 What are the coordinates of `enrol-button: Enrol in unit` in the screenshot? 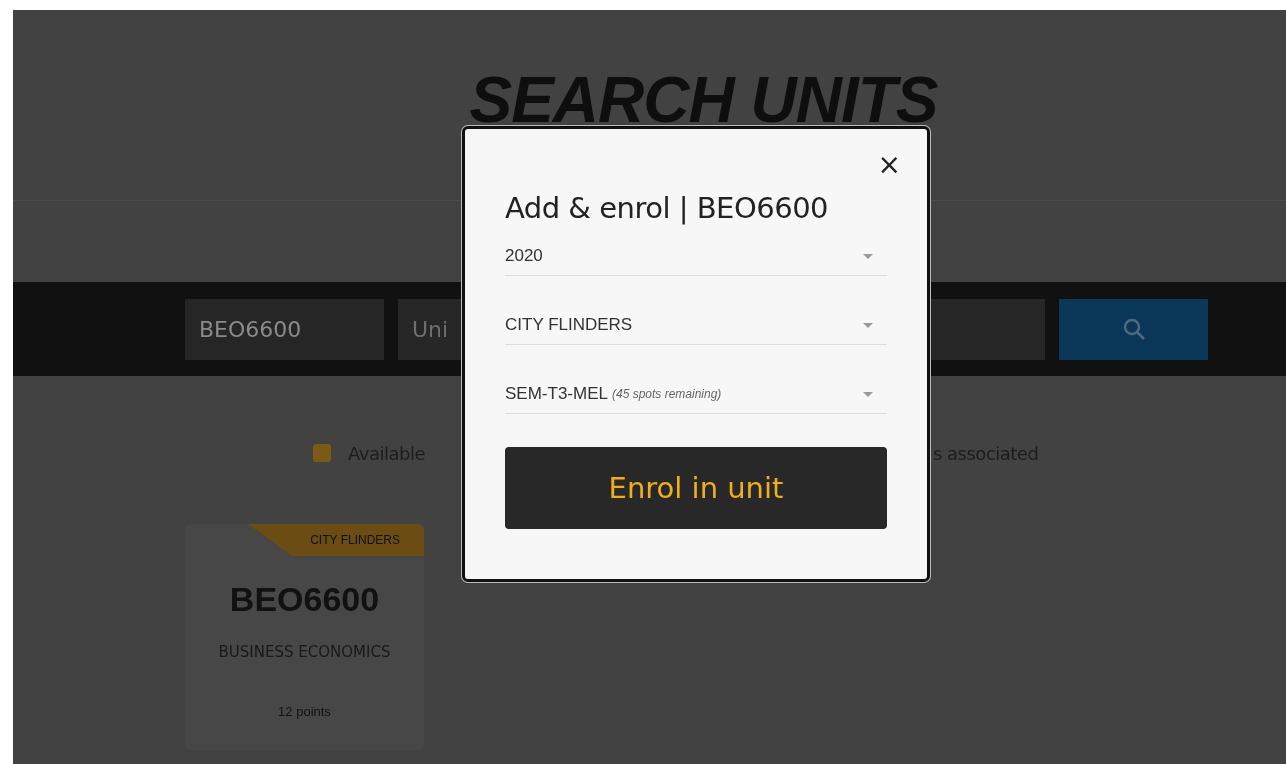 It's located at (696, 488).